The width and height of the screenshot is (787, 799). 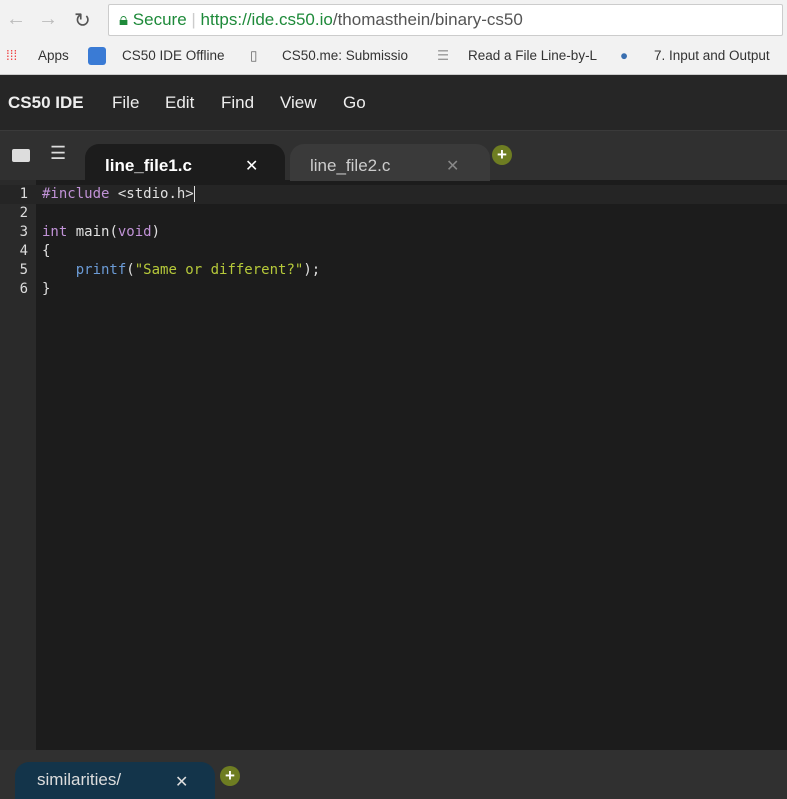 I want to click on bookmark-input-output: 7. Input and Output, so click(x=712, y=55).